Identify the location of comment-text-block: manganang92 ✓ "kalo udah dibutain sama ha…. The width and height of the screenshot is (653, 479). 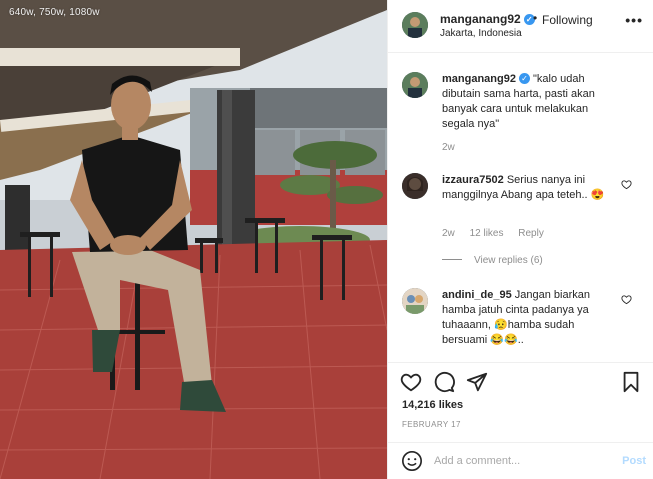
(532, 102).